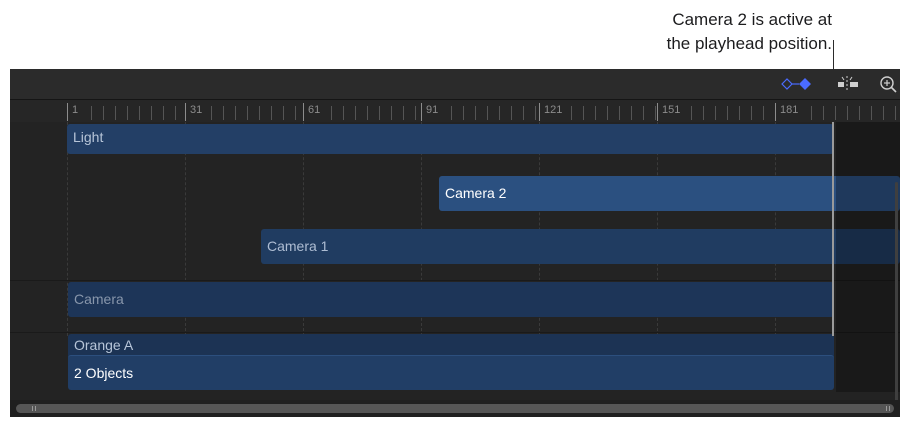 The image size is (900, 421). What do you see at coordinates (749, 43) in the screenshot?
I see `callout-line-2: the playhead position.` at bounding box center [749, 43].